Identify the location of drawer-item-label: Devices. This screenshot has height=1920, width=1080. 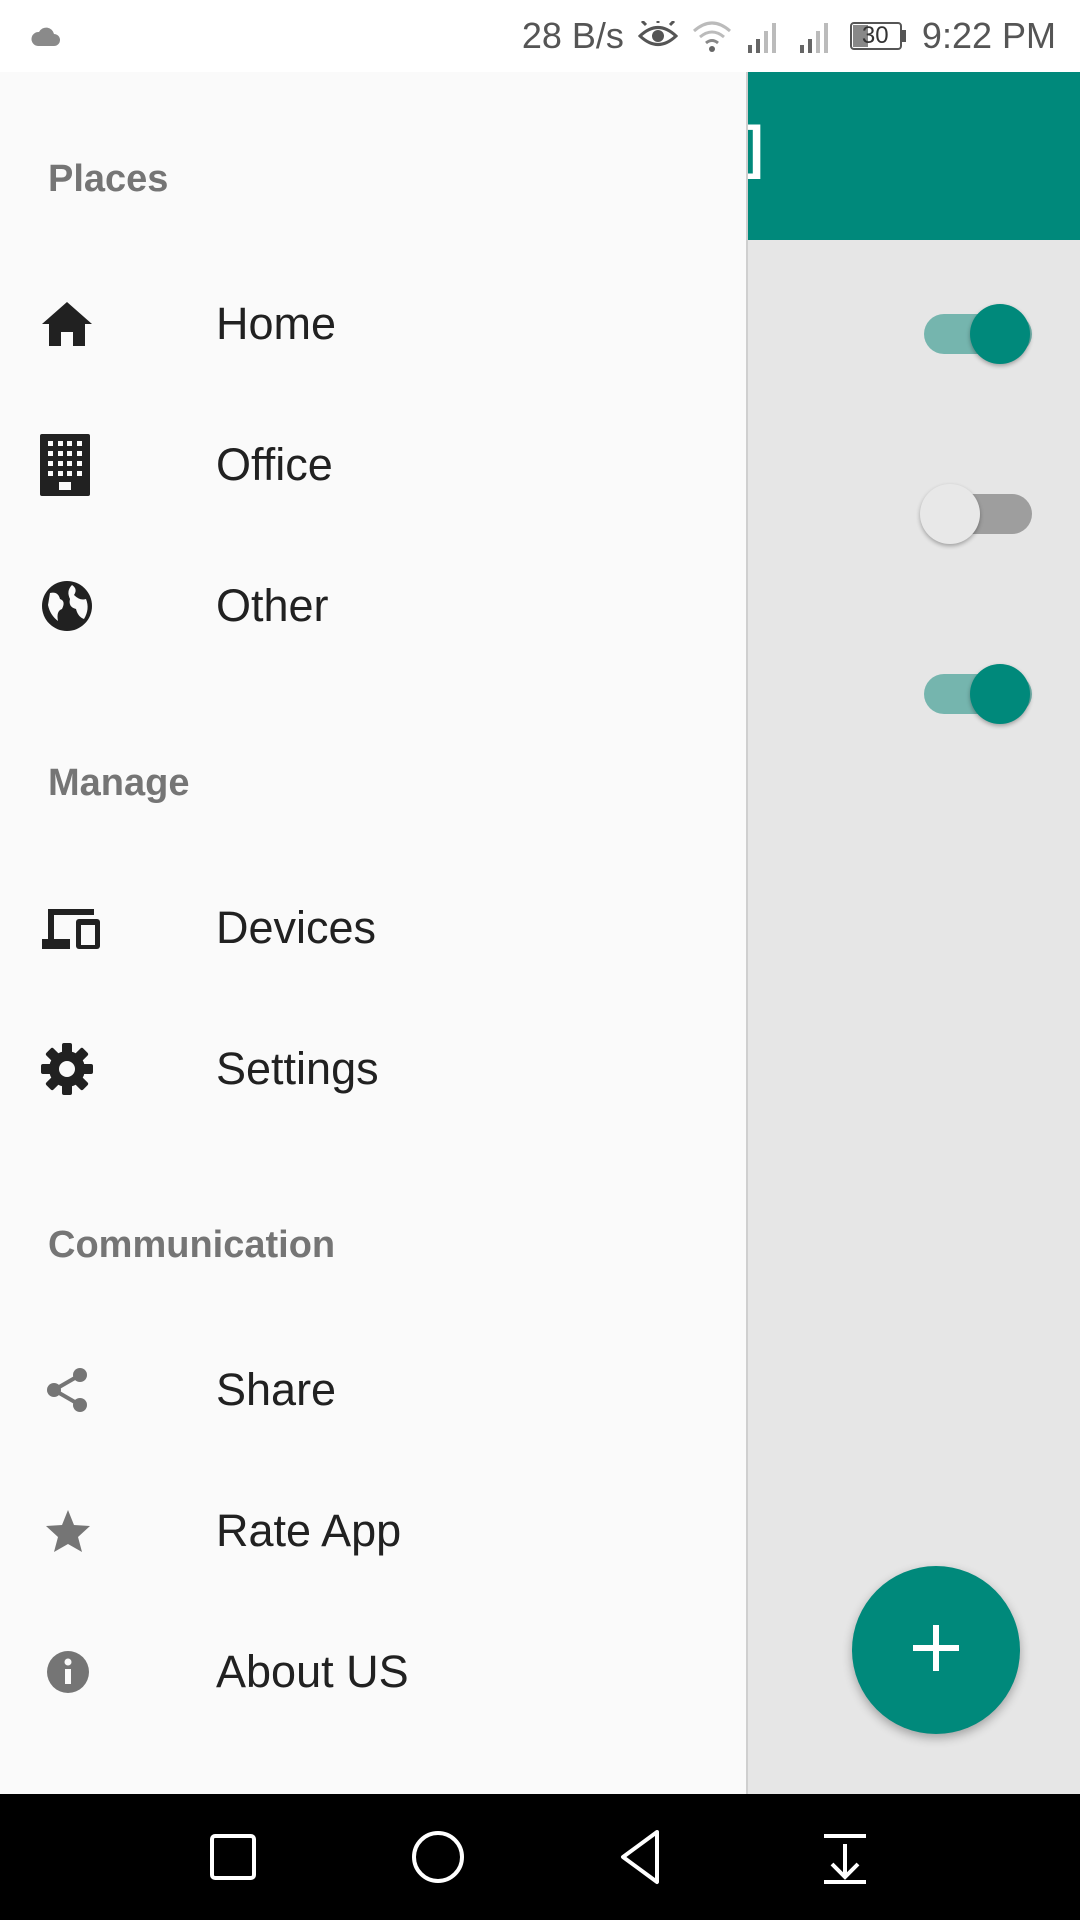
(296, 927).